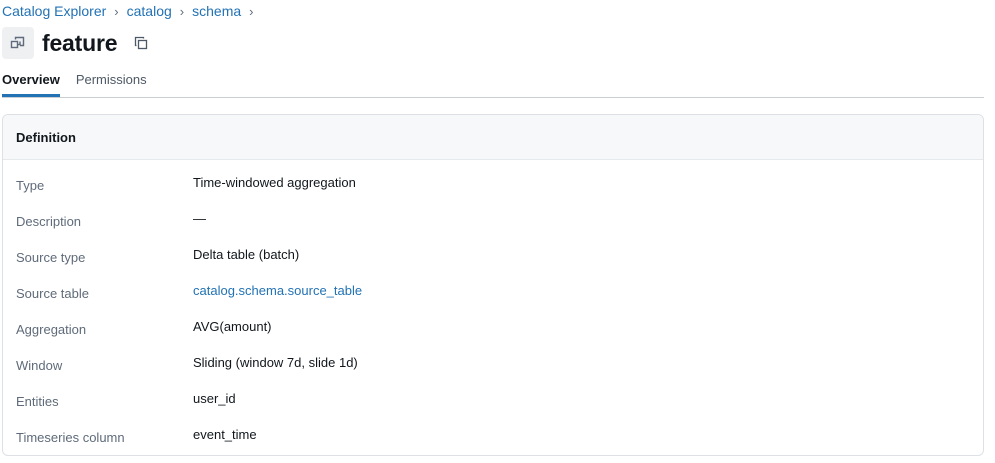  What do you see at coordinates (493, 362) in the screenshot?
I see `definition-row-window: Window Sliding (window 7d, slide 1d)` at bounding box center [493, 362].